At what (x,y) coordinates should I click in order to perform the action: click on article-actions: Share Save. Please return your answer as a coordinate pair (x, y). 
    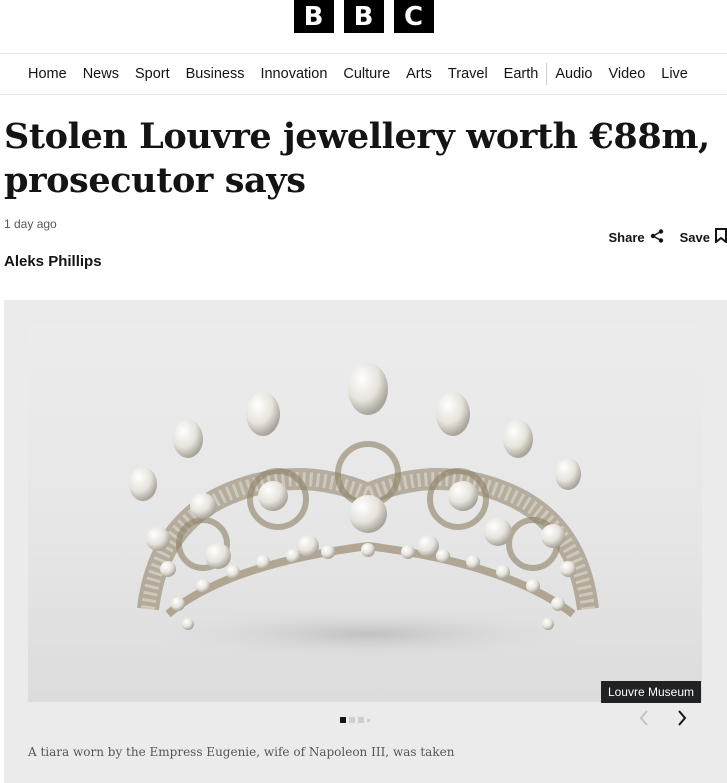
    Looking at the image, I should click on (667, 237).